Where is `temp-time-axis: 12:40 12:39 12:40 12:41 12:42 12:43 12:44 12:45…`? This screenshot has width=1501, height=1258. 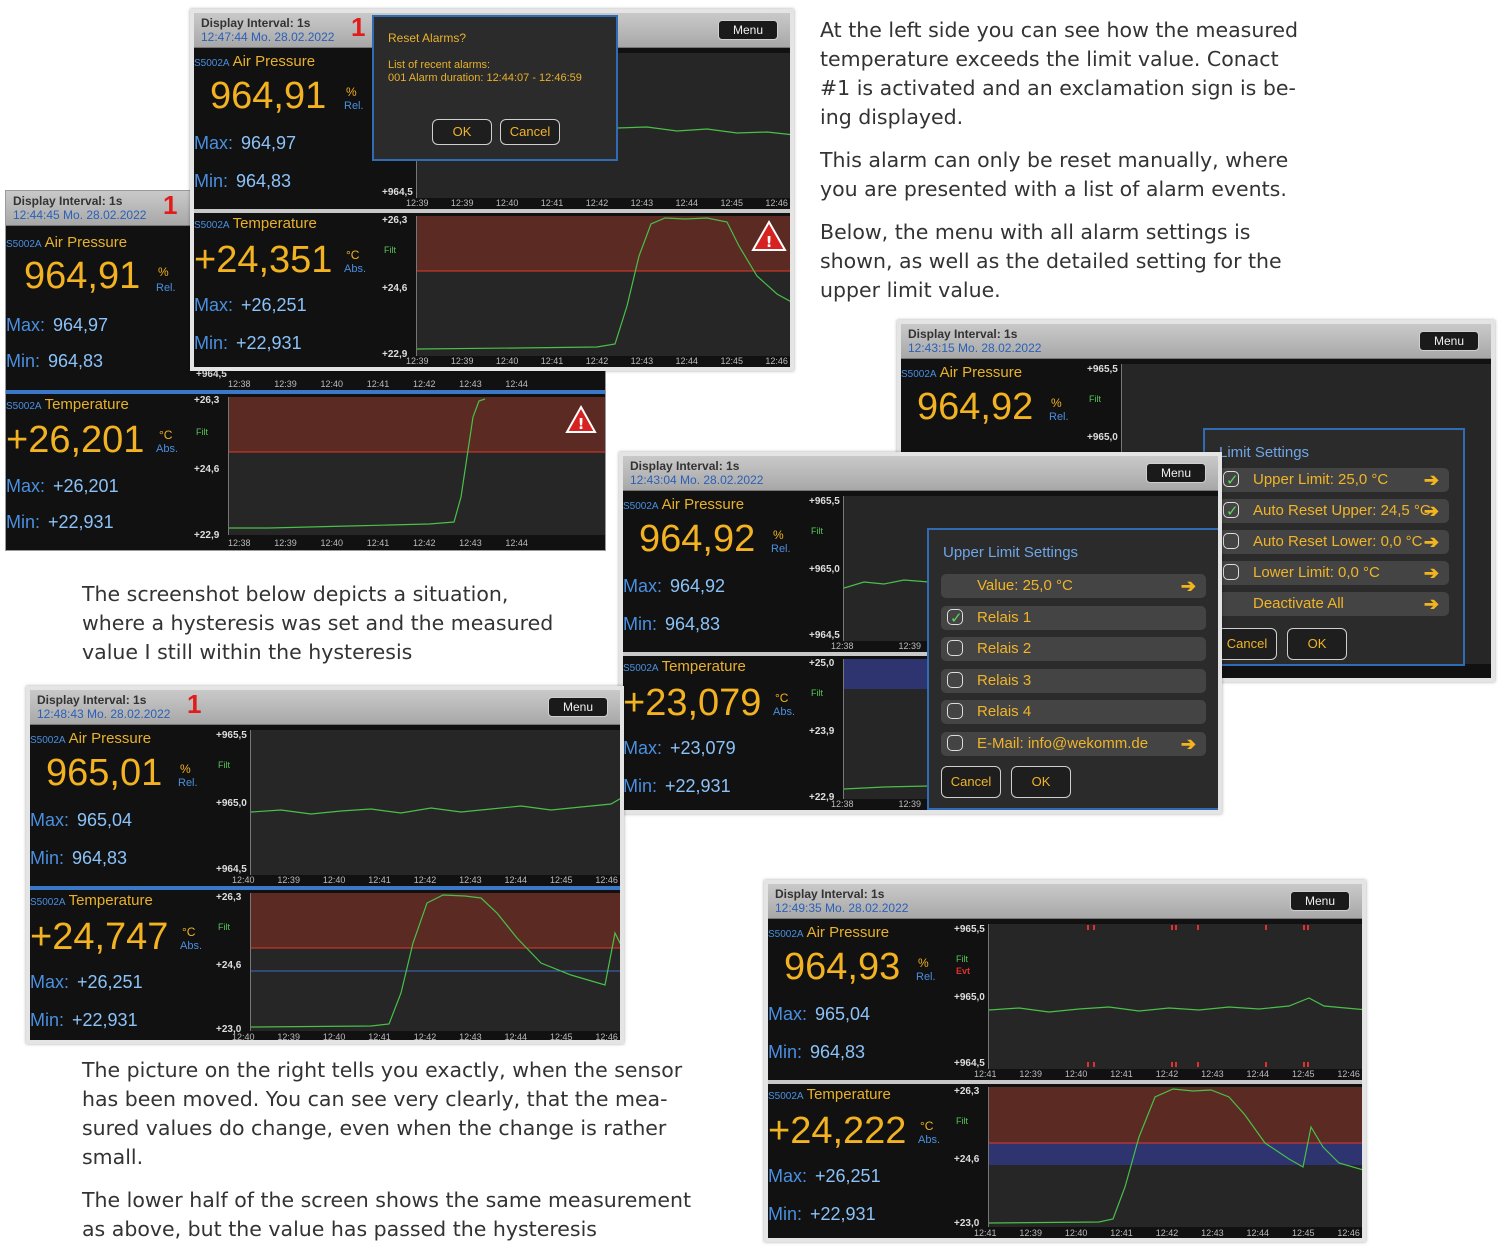 temp-time-axis: 12:40 12:39 12:40 12:41 12:42 12:43 12:44 12:45… is located at coordinates (425, 1037).